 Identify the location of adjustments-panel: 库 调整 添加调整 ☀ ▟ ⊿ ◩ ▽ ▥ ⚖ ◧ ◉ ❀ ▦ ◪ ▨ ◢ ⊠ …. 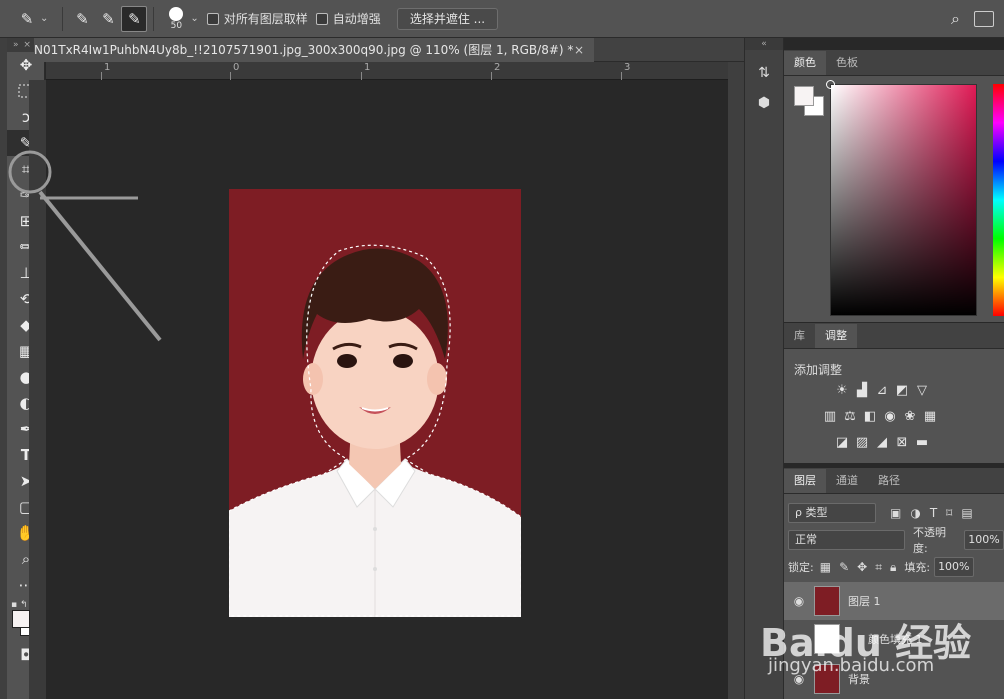
(894, 393).